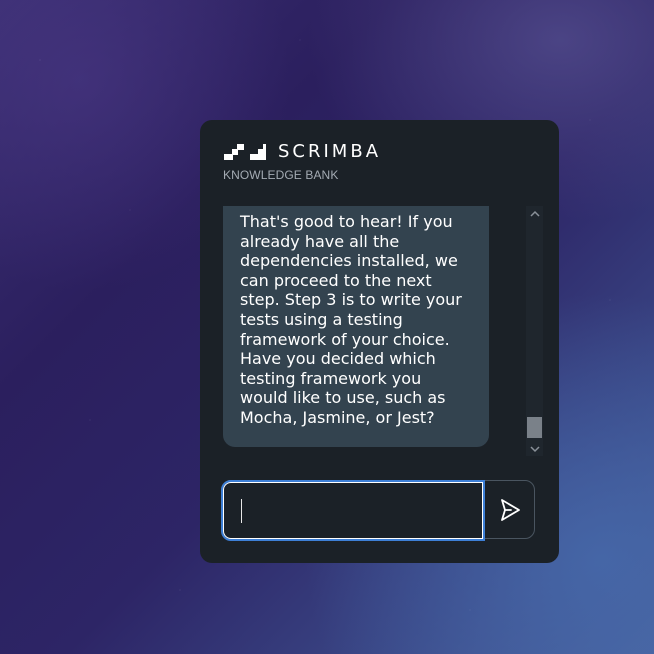  I want to click on chevron-up-icon, so click(534, 213).